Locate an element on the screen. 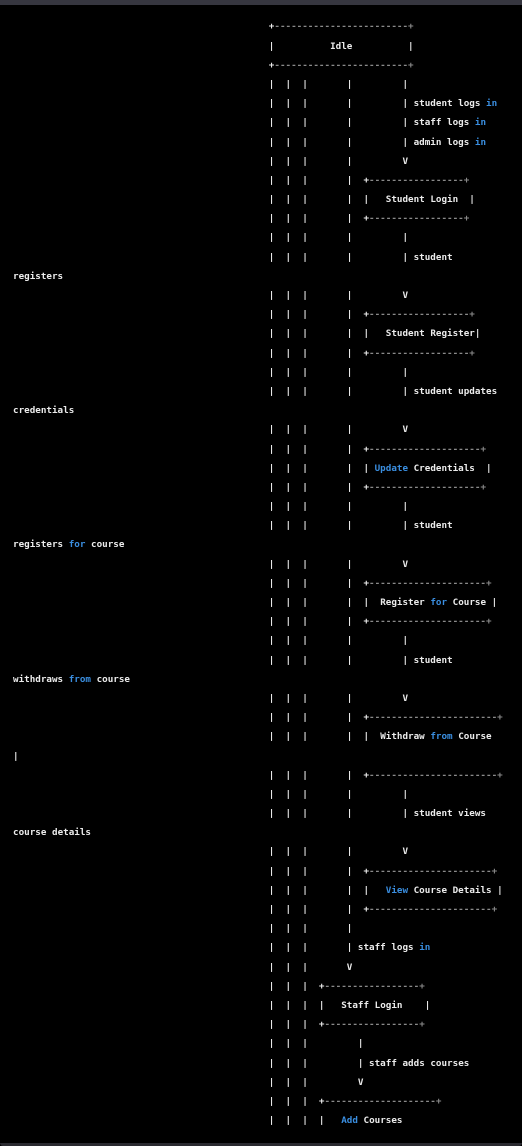 This screenshot has height=1146, width=522. label-word: Register is located at coordinates (402, 603).